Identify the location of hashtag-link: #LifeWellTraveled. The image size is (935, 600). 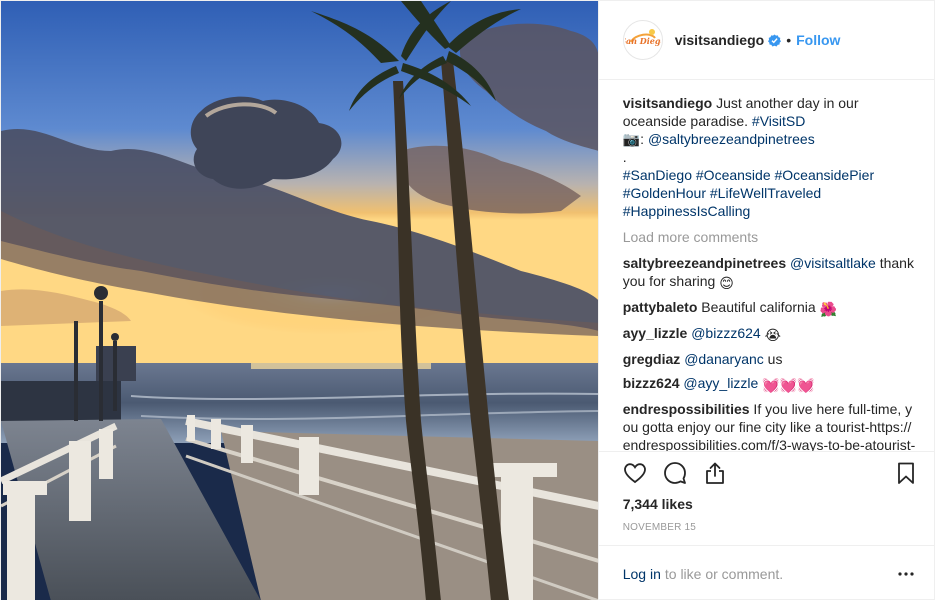
(765, 193).